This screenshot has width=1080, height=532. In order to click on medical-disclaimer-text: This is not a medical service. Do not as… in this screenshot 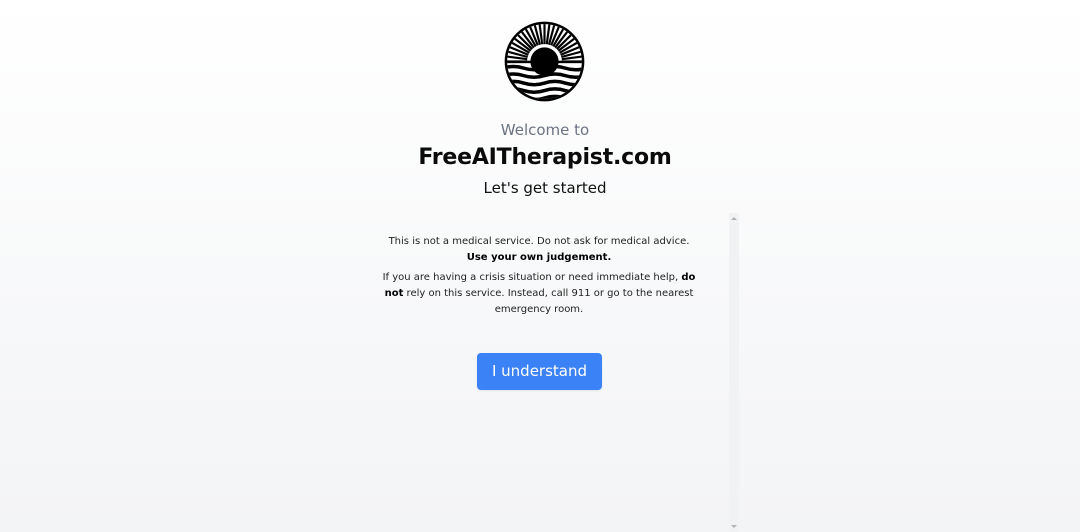, I will do `click(539, 241)`.